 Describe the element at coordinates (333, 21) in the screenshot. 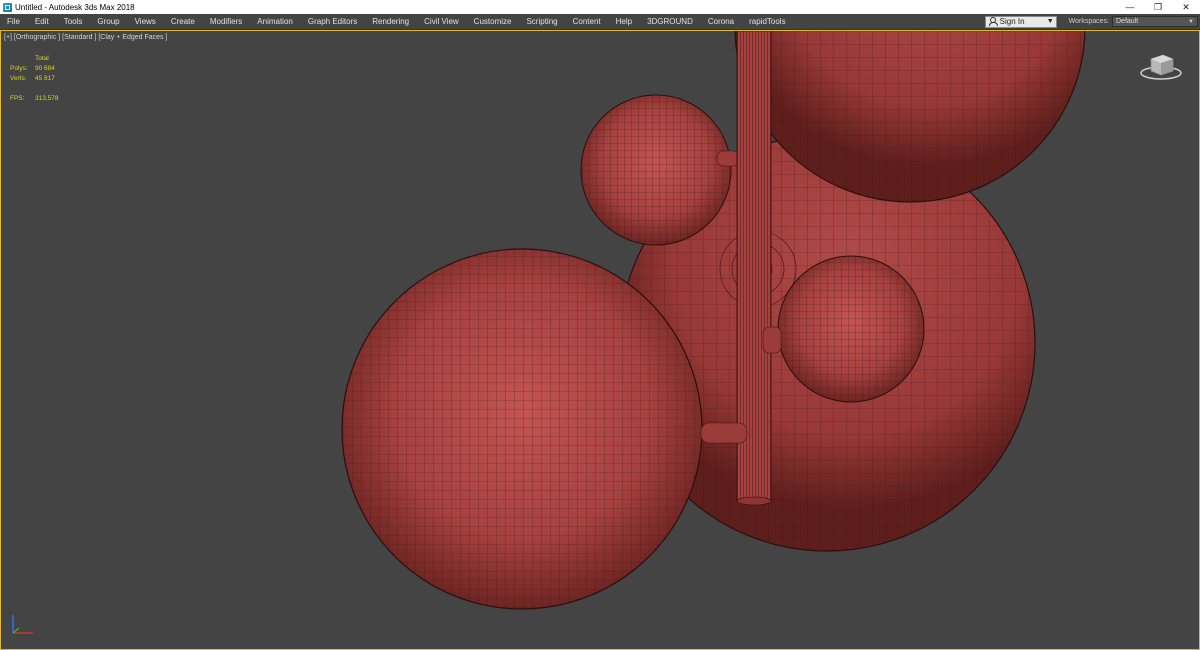

I see `menu-graph-editors: Graph Editors` at that location.